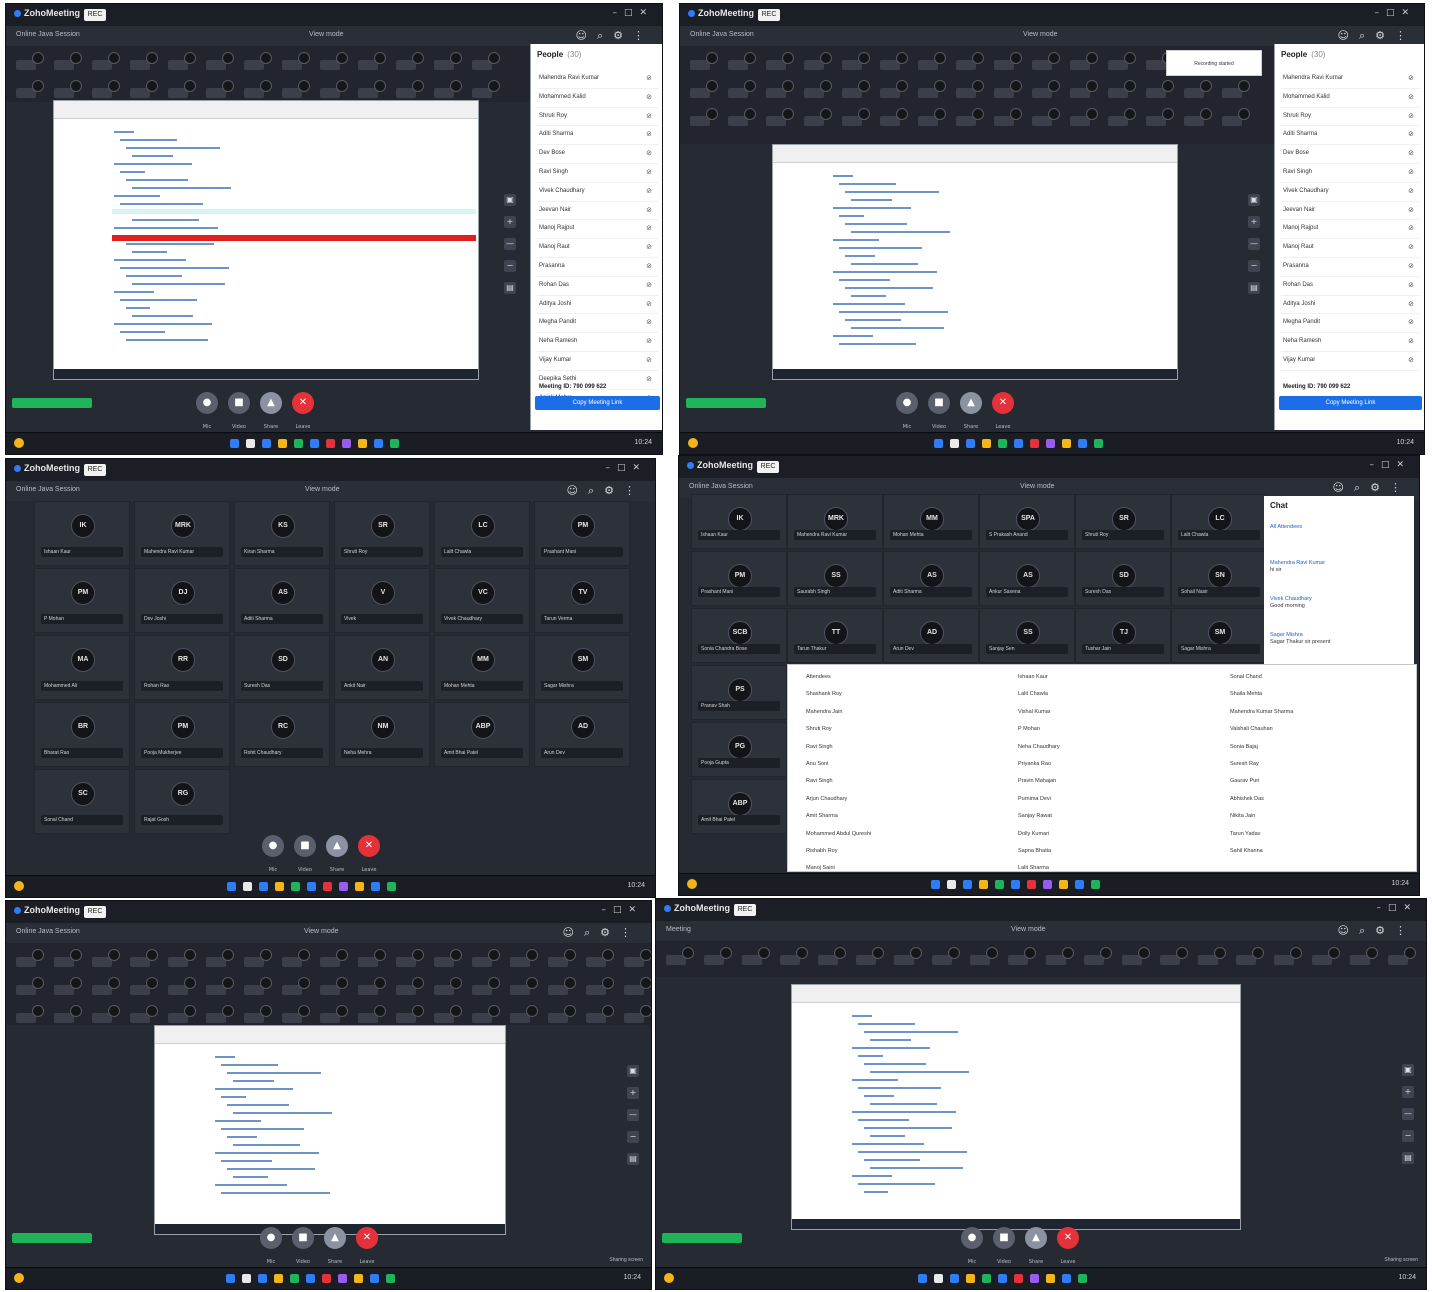 The width and height of the screenshot is (1432, 1292). Describe the element at coordinates (1039, 696) in the screenshot. I see `attendee-name: Lalit Chawla` at that location.